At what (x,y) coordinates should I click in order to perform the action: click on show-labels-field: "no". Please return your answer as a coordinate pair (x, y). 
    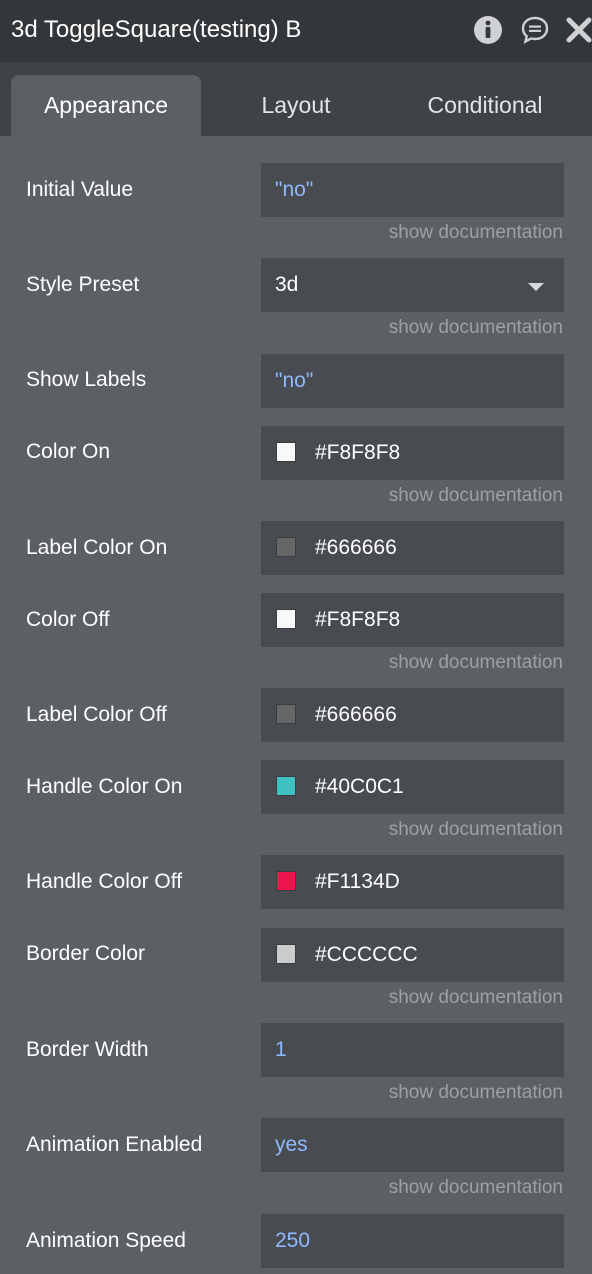
    Looking at the image, I should click on (412, 381).